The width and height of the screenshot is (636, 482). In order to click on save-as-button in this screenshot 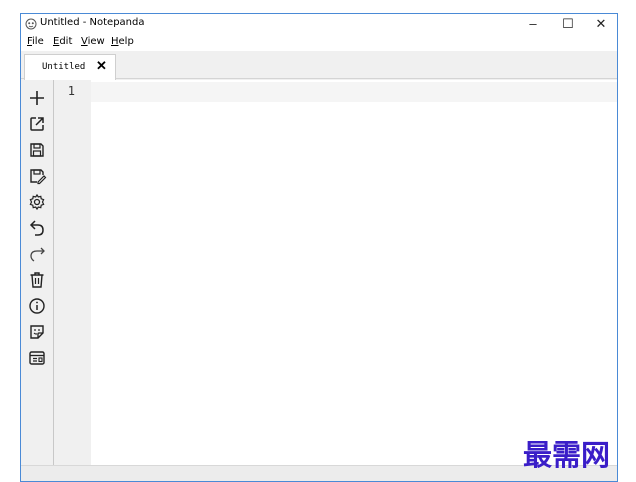, I will do `click(37, 176)`.